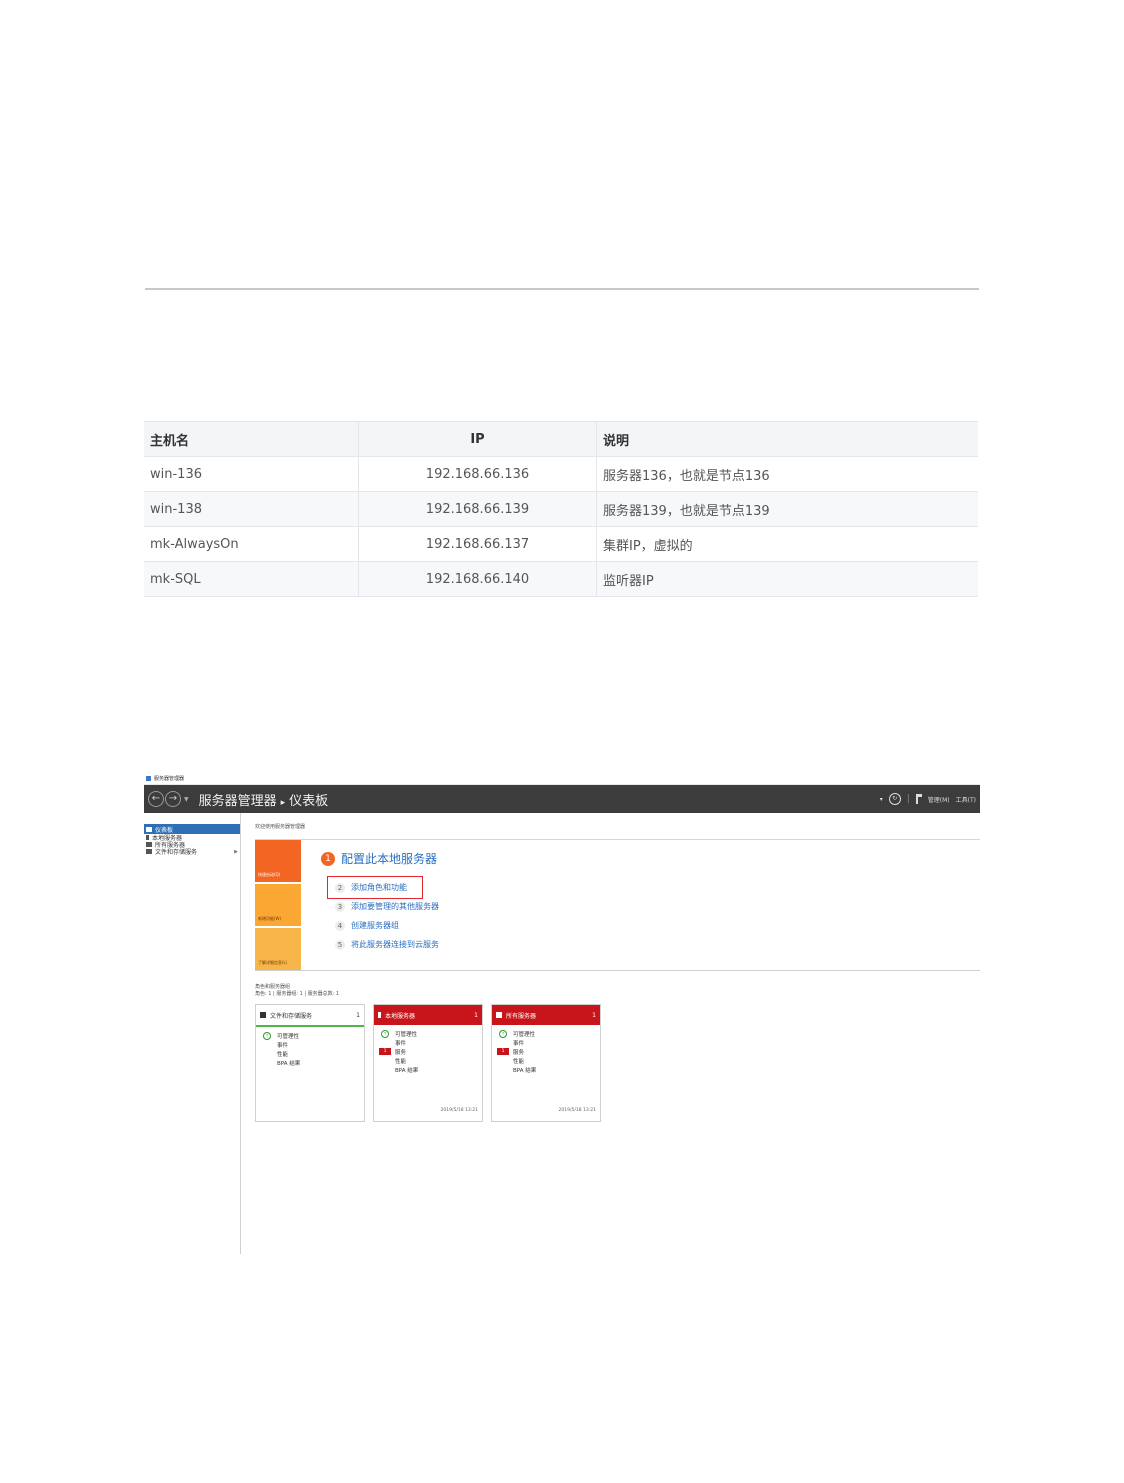  What do you see at coordinates (148, 778) in the screenshot?
I see `server-manager-app-icon` at bounding box center [148, 778].